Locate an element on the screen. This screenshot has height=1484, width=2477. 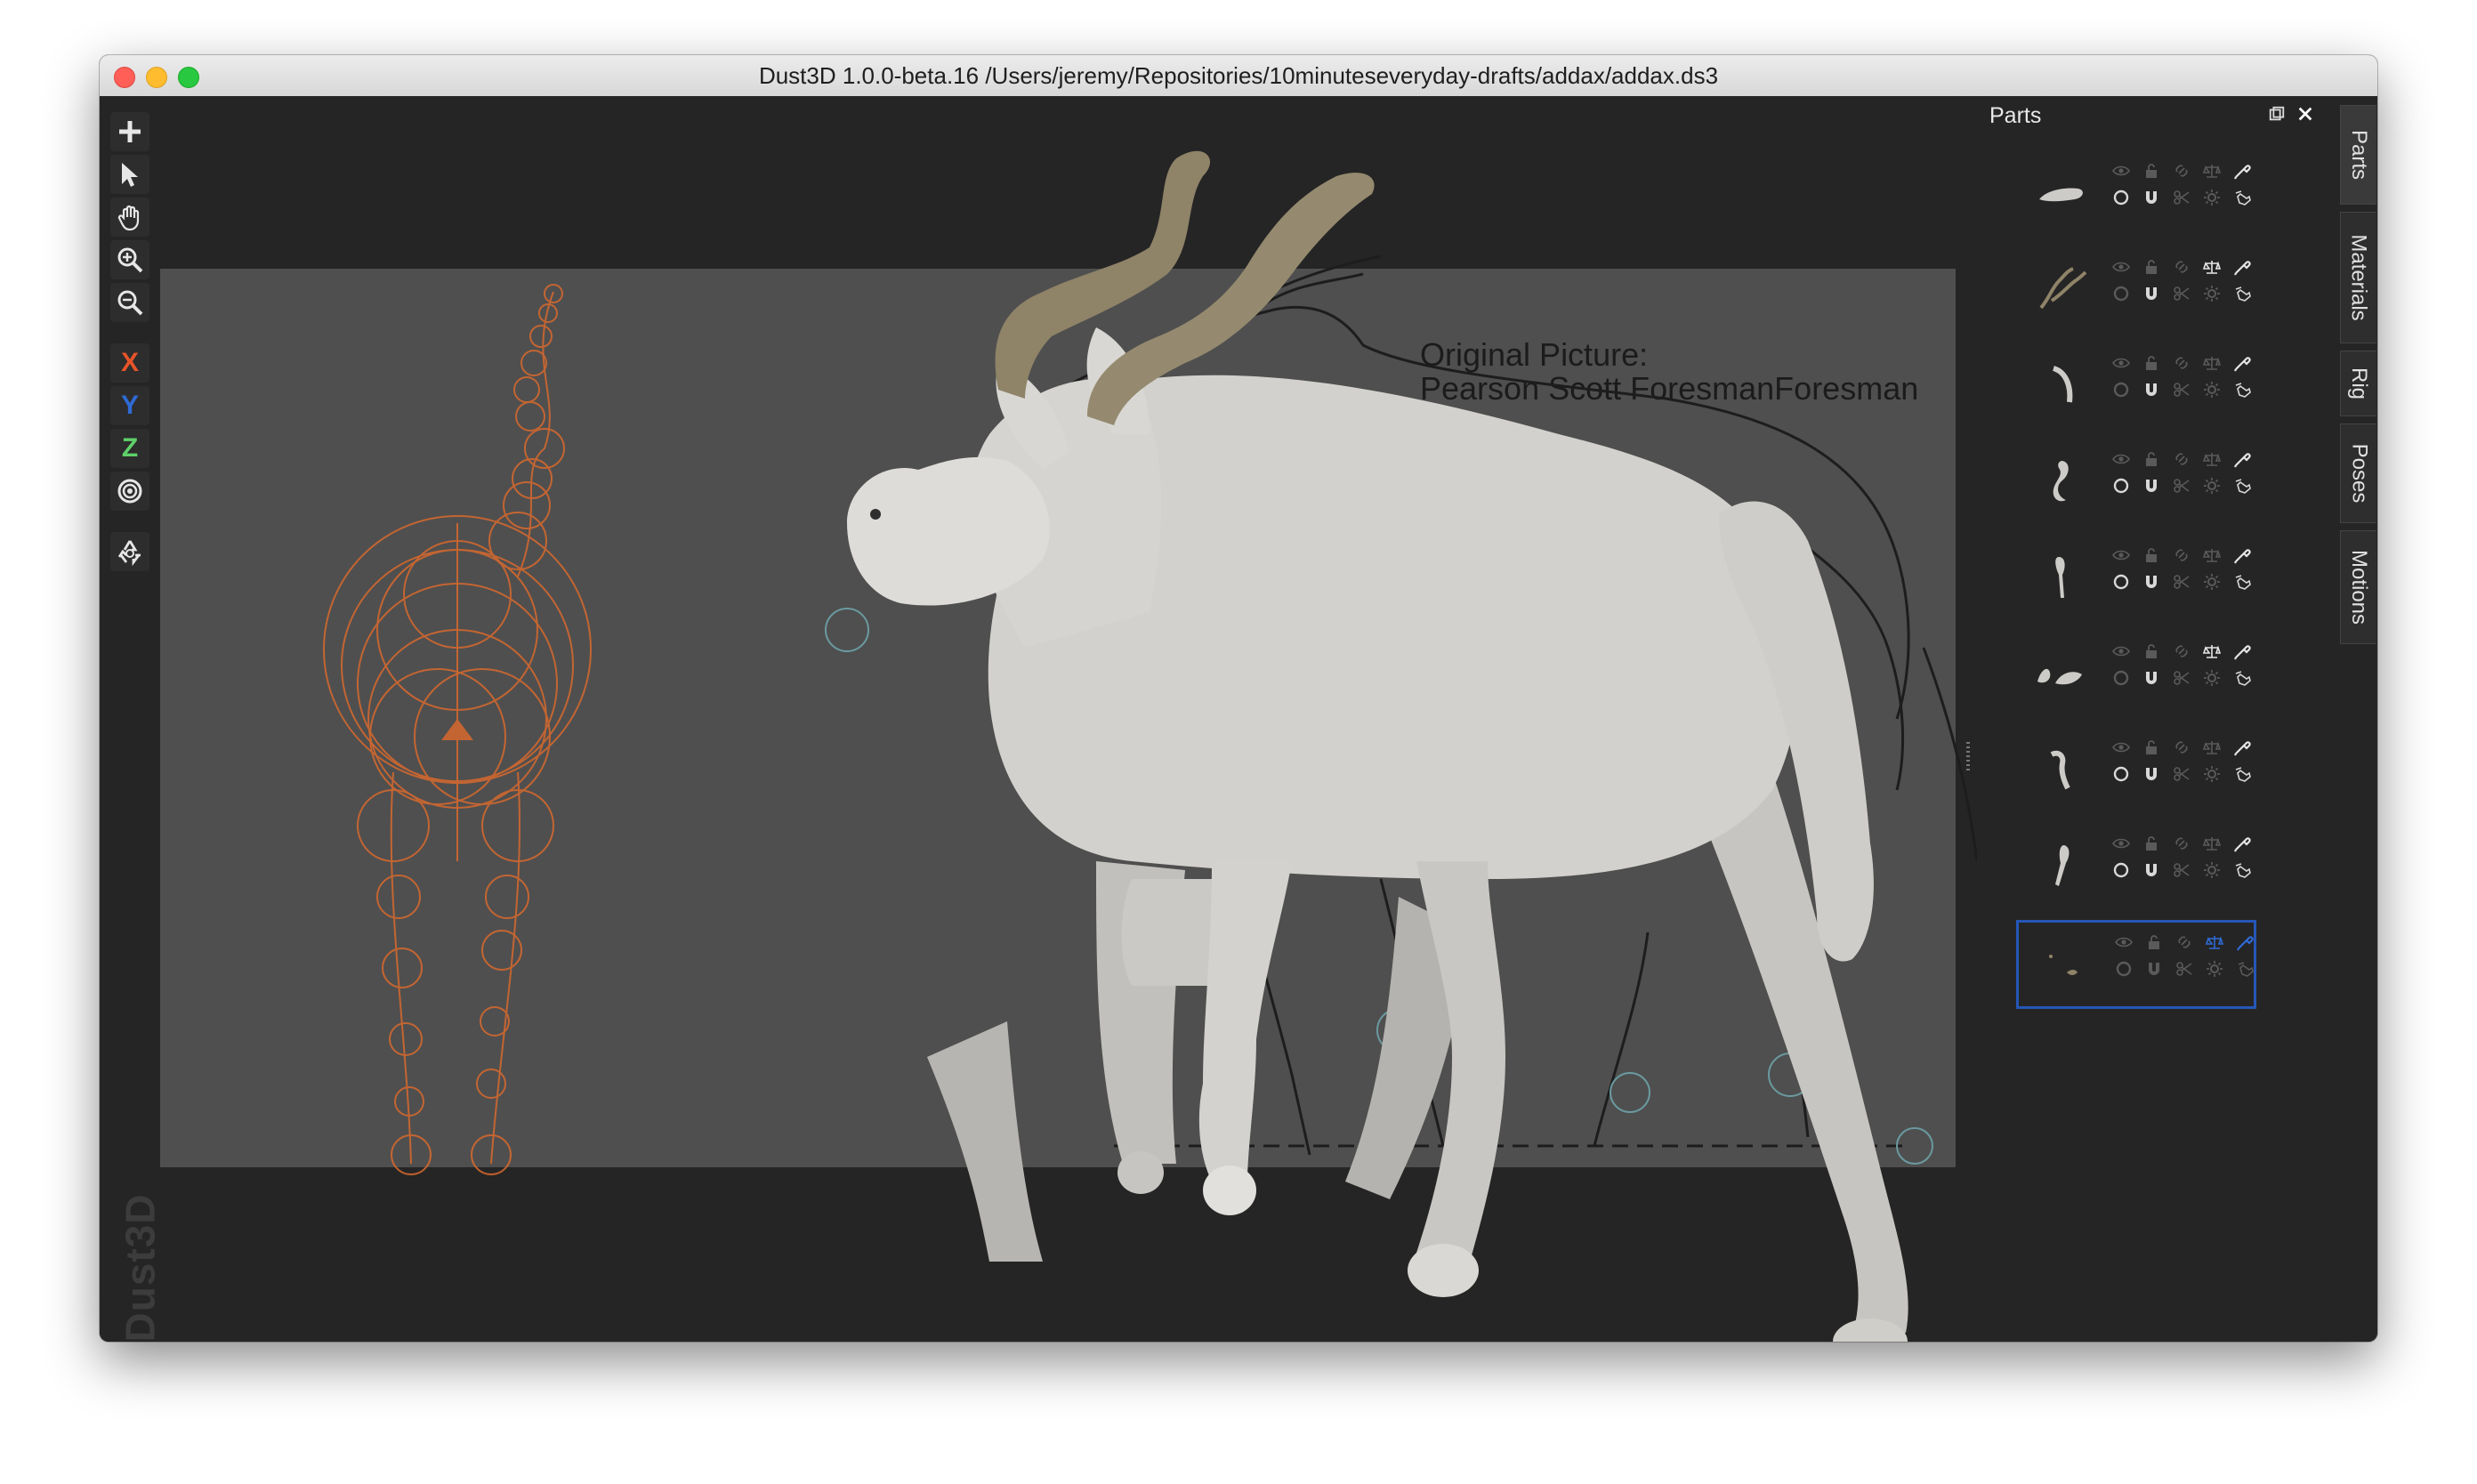
part-item-ears is located at coordinates (2133, 673).